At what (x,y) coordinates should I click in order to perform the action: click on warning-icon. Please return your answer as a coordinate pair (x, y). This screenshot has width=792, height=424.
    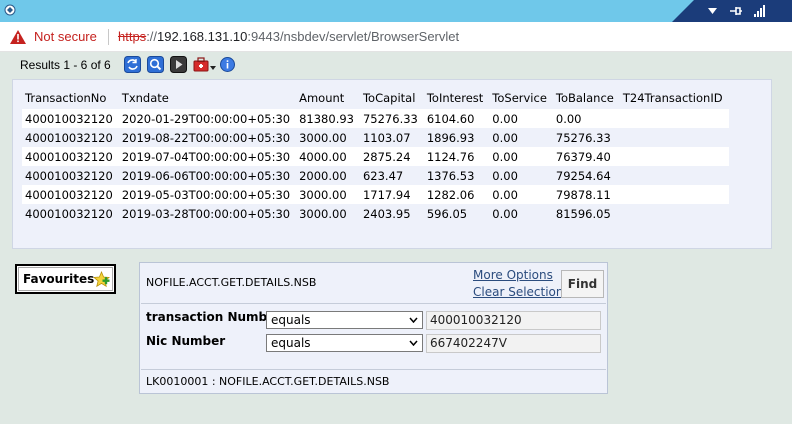
    Looking at the image, I should click on (18, 37).